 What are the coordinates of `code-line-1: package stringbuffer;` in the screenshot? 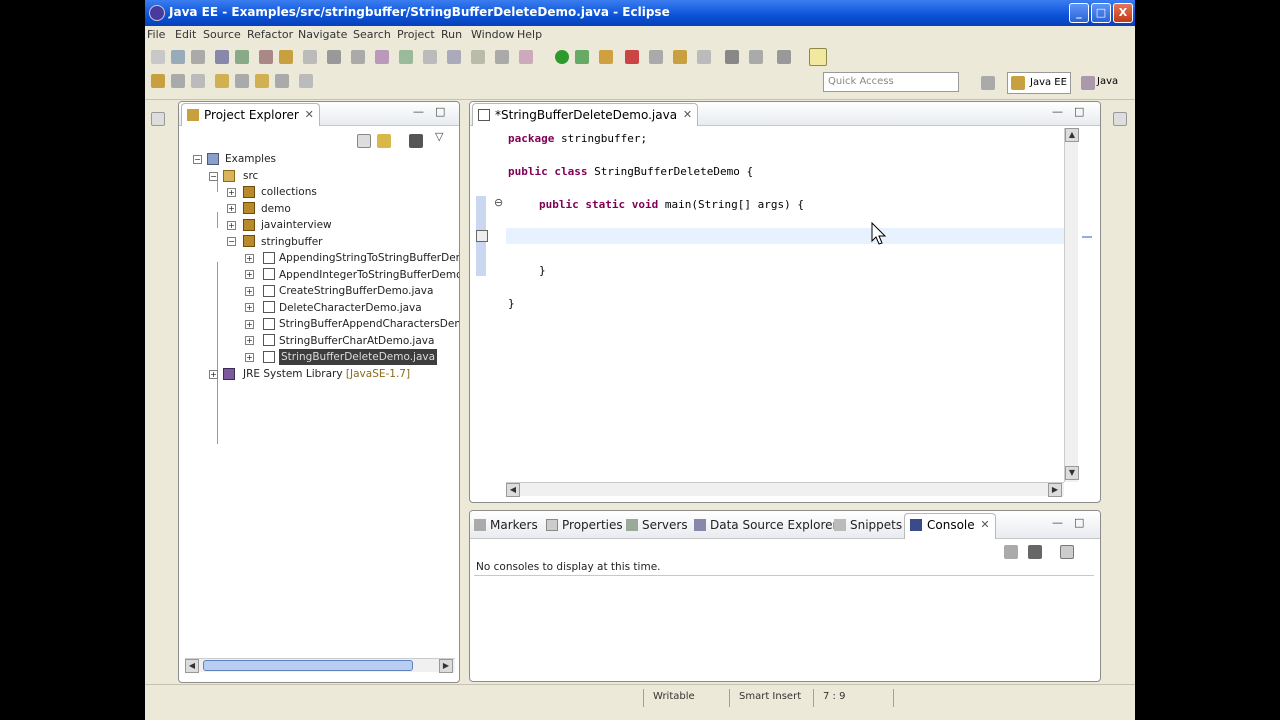 It's located at (577, 138).